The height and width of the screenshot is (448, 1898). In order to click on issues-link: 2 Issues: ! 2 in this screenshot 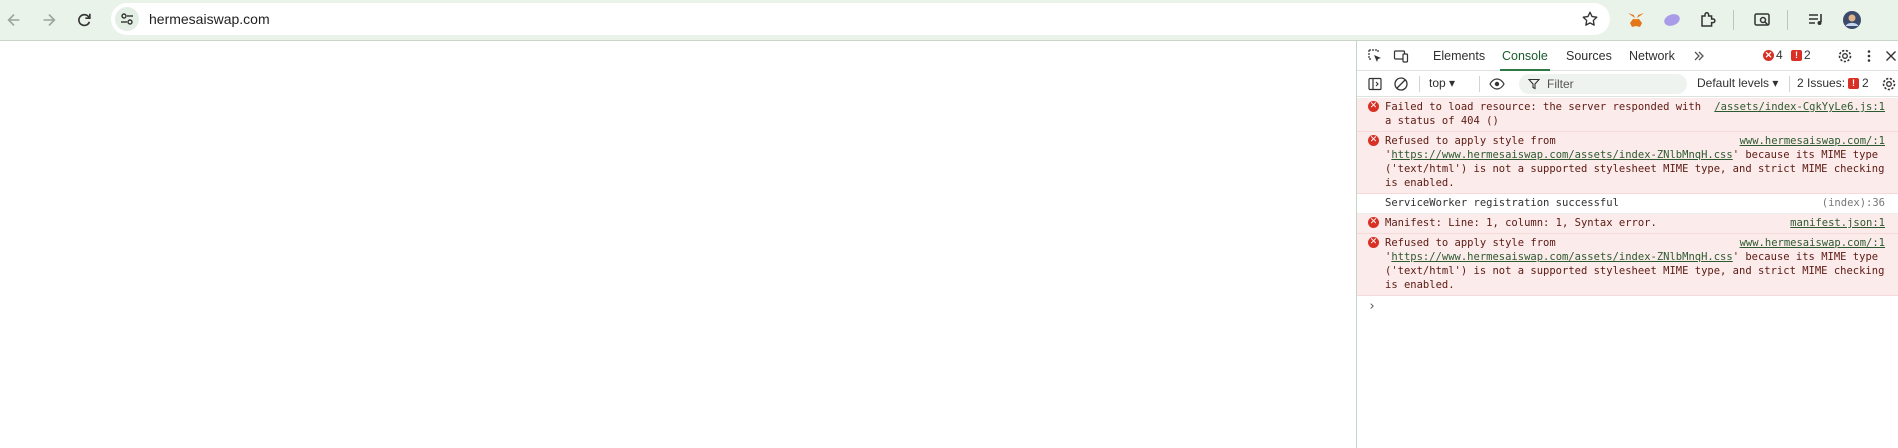, I will do `click(1833, 83)`.